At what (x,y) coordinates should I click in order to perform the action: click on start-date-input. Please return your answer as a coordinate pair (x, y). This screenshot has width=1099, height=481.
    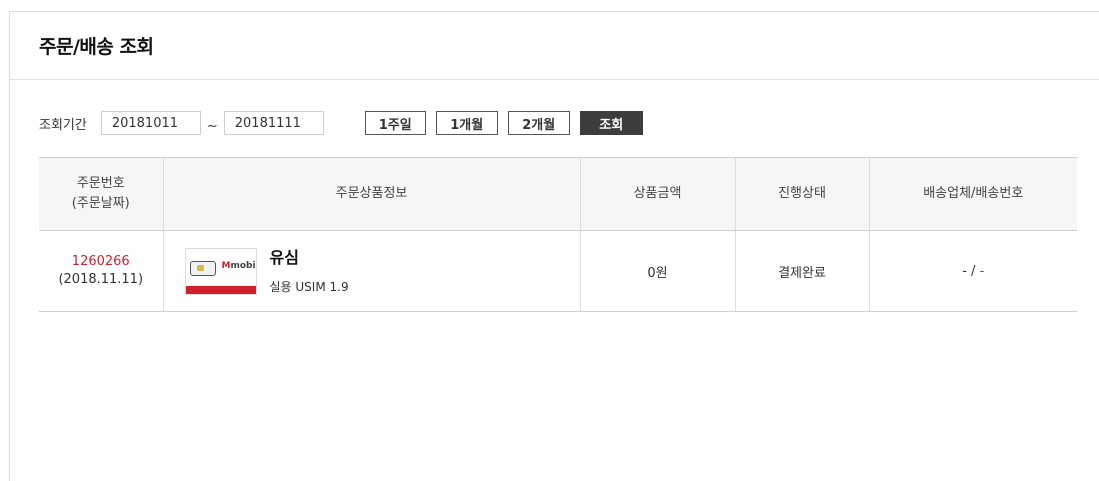
    Looking at the image, I should click on (150, 123).